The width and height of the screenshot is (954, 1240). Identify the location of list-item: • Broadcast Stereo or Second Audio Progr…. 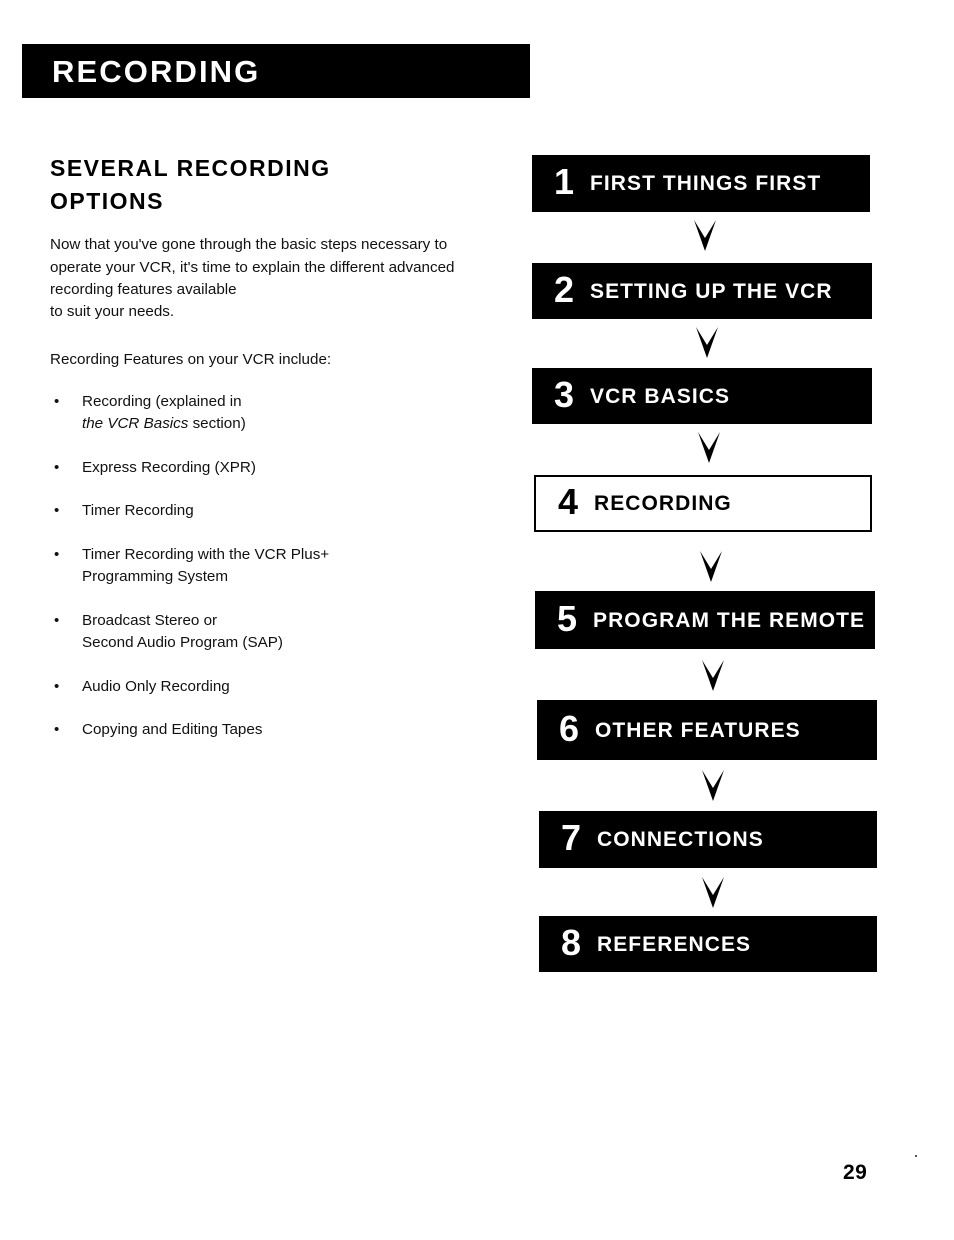
(270, 632).